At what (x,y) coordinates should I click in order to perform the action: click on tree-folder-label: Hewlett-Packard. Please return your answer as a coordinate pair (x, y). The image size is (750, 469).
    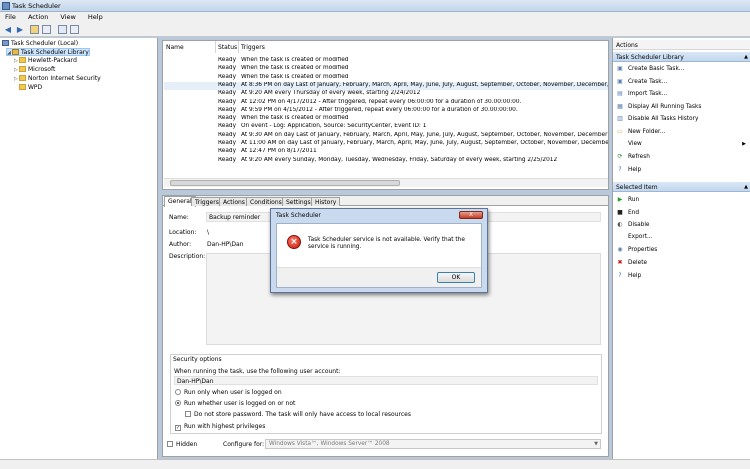
    Looking at the image, I should click on (52, 60).